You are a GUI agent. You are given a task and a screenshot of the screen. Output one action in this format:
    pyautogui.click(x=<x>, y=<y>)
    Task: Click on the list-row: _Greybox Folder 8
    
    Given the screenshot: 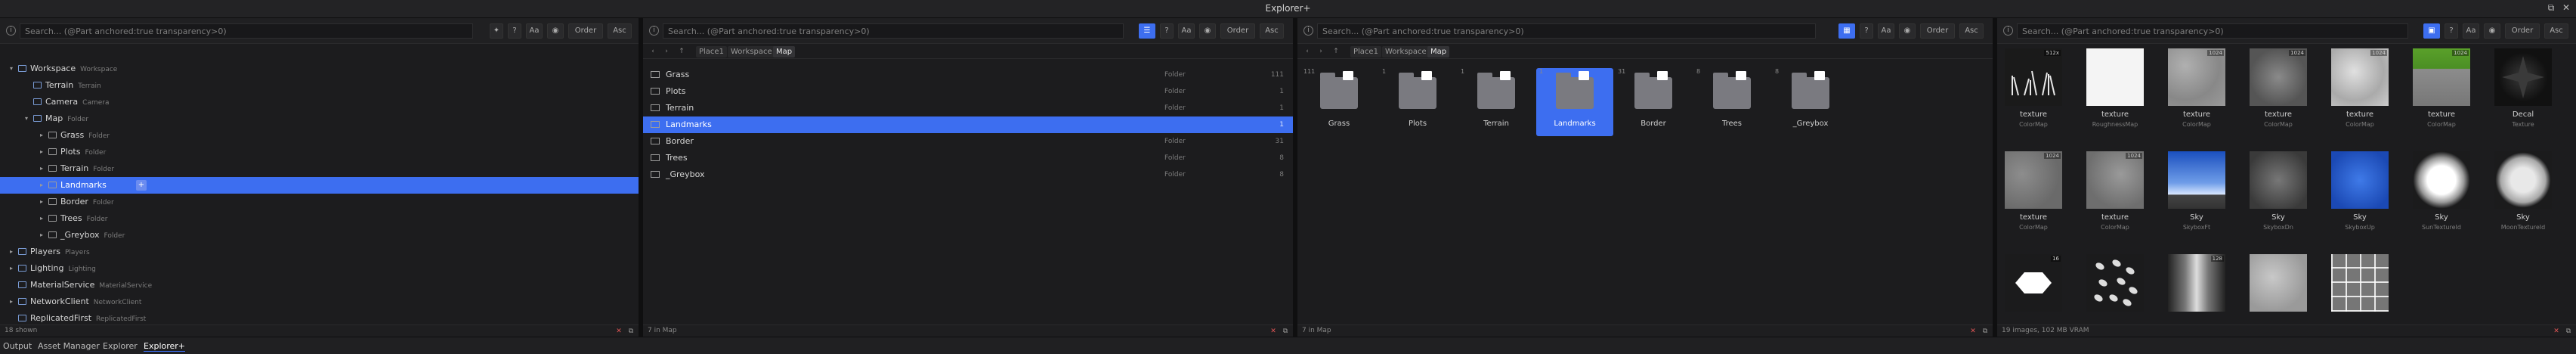 What is the action you would take?
    pyautogui.click(x=968, y=174)
    